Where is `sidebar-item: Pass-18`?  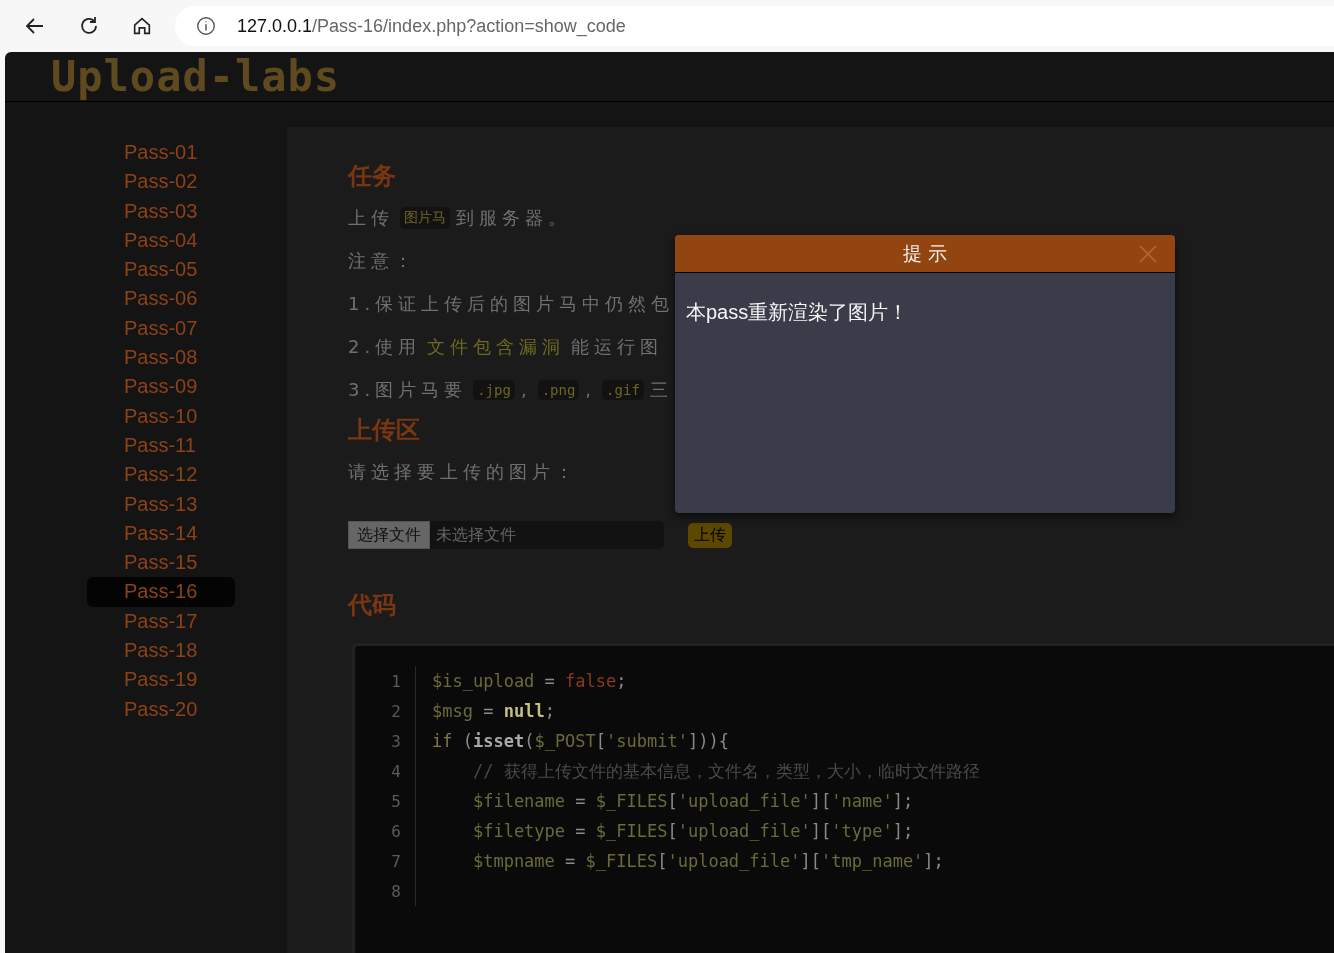
sidebar-item: Pass-18 is located at coordinates (161, 651).